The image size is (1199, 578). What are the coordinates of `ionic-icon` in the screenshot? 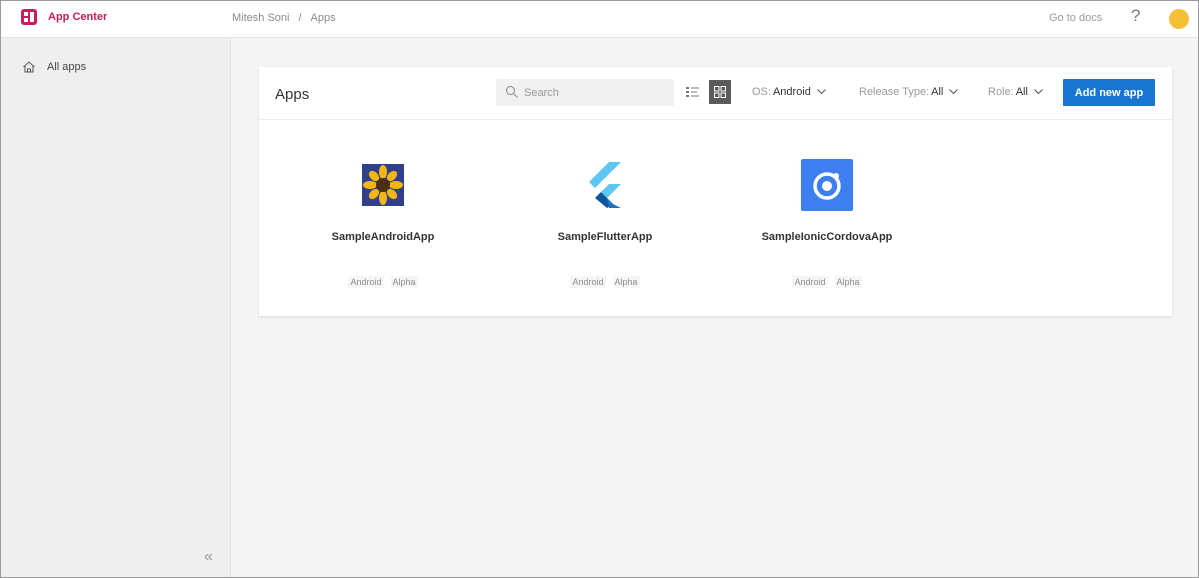 It's located at (827, 185).